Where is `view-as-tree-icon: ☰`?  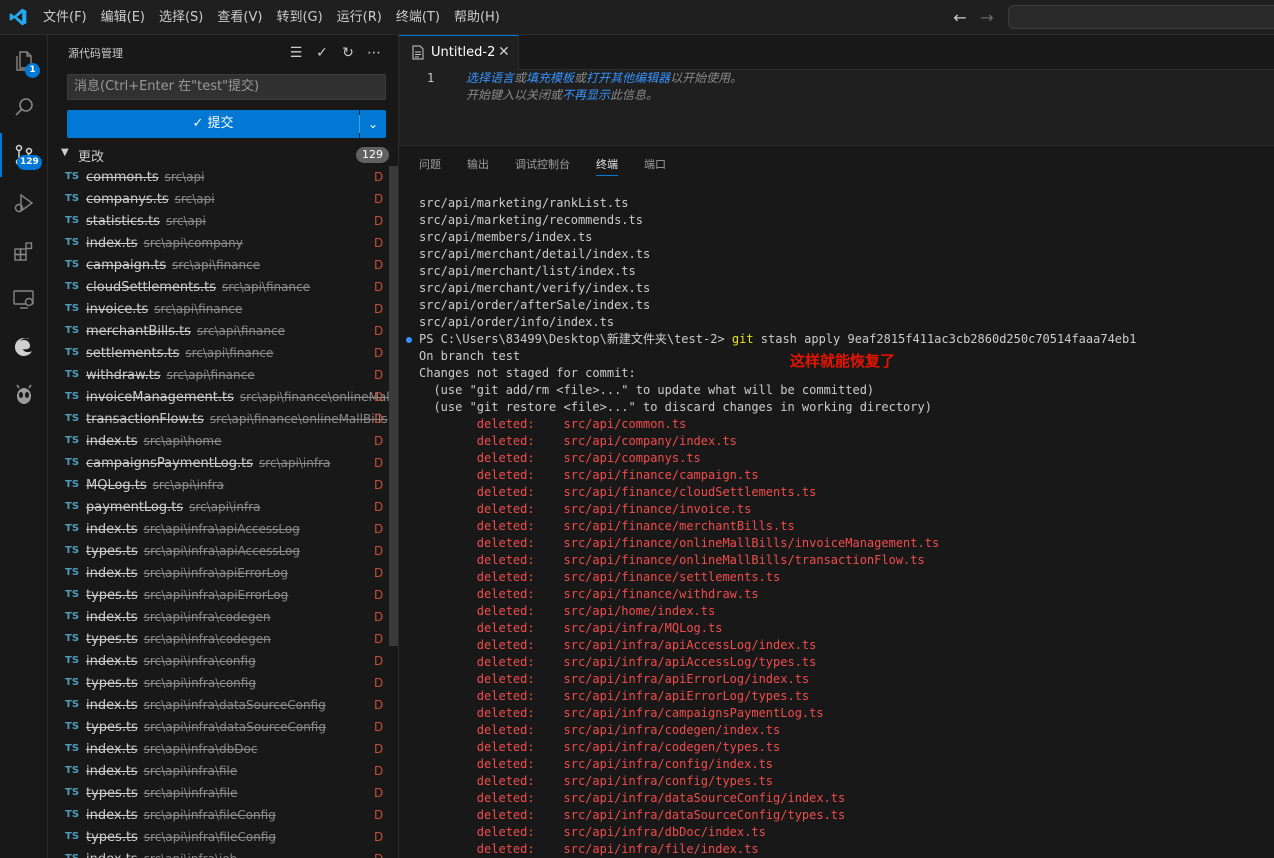
view-as-tree-icon: ☰ is located at coordinates (296, 53).